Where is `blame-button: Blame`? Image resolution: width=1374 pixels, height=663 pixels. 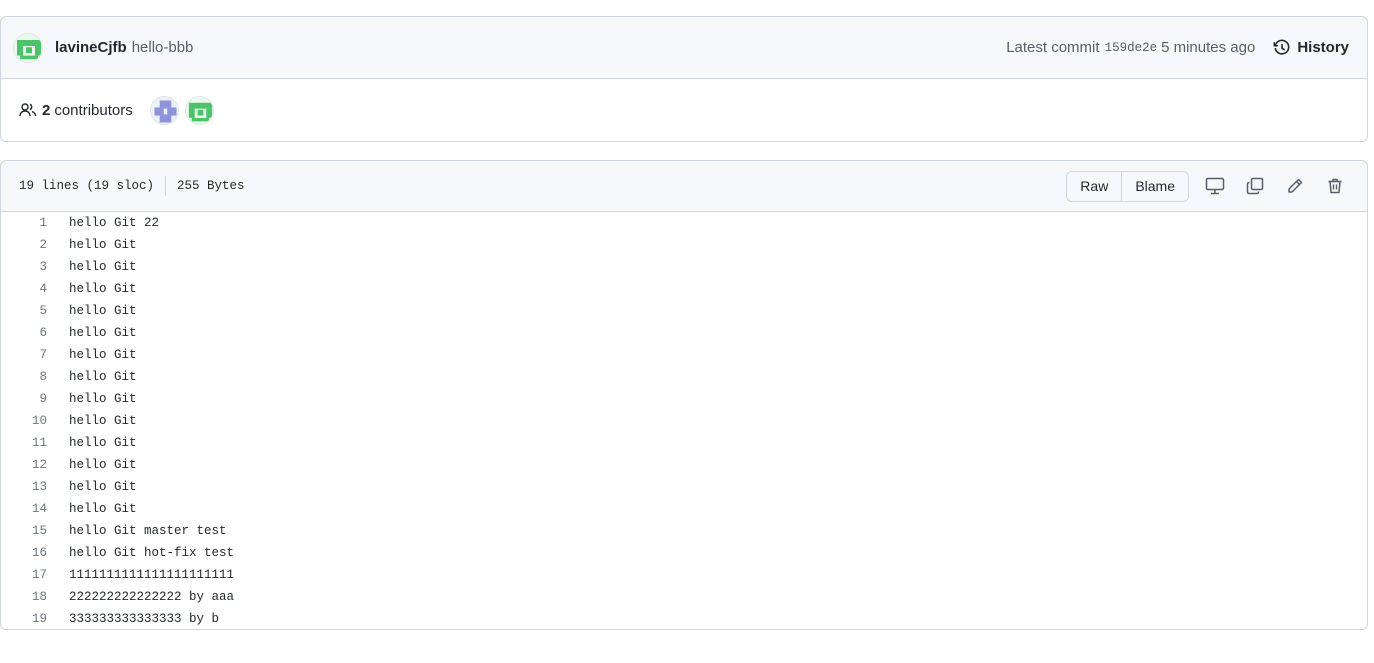
blame-button: Blame is located at coordinates (1154, 186).